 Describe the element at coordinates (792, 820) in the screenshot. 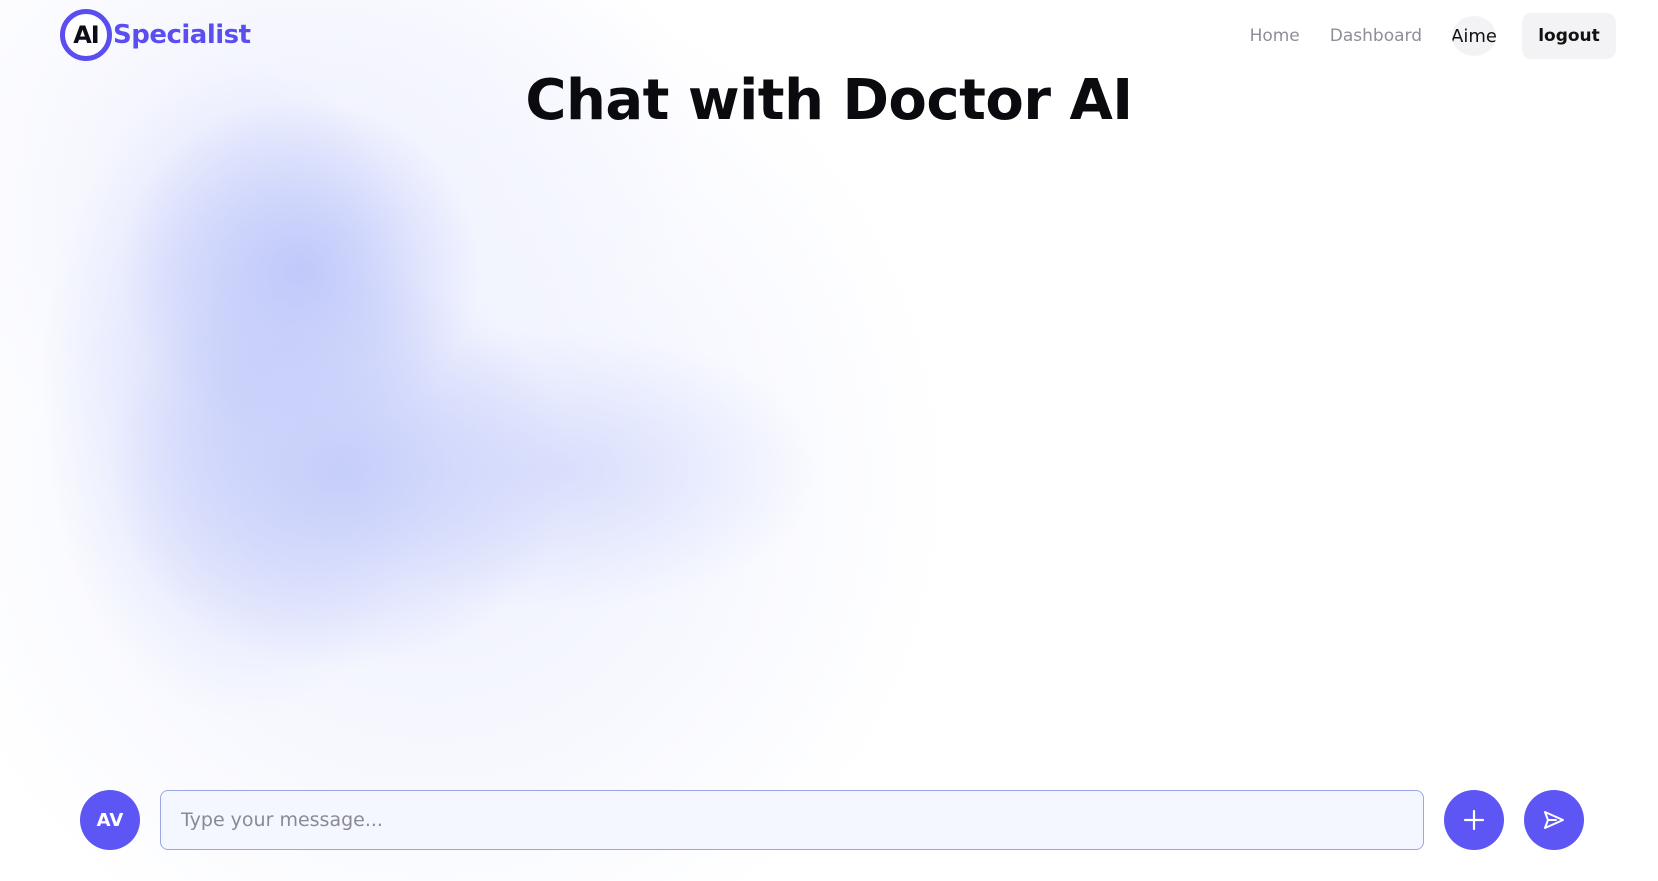

I see `message-input` at that location.